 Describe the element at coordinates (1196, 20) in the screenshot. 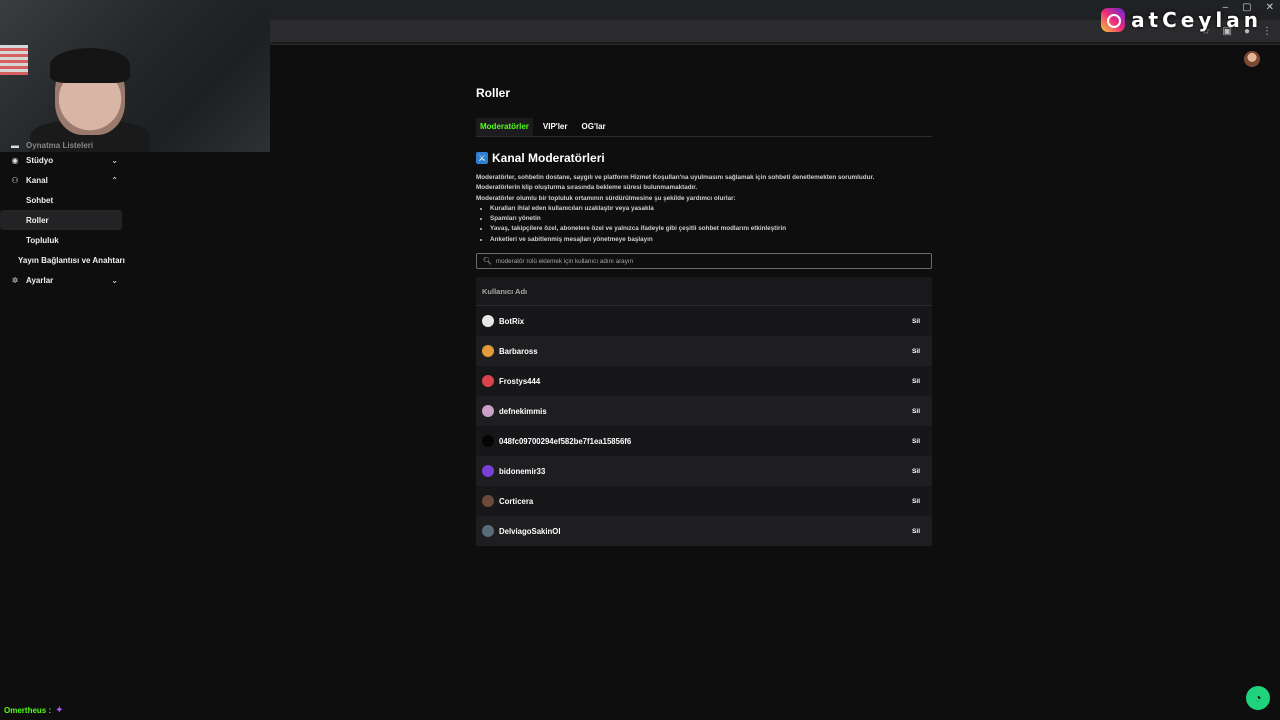

I see `instagram-handle: atCeylan` at that location.